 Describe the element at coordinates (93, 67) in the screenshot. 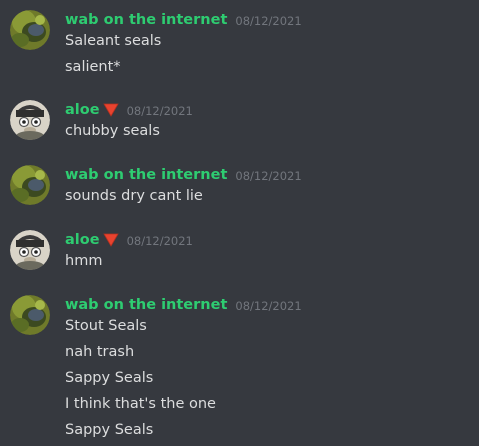

I see `message-text: salient*` at that location.